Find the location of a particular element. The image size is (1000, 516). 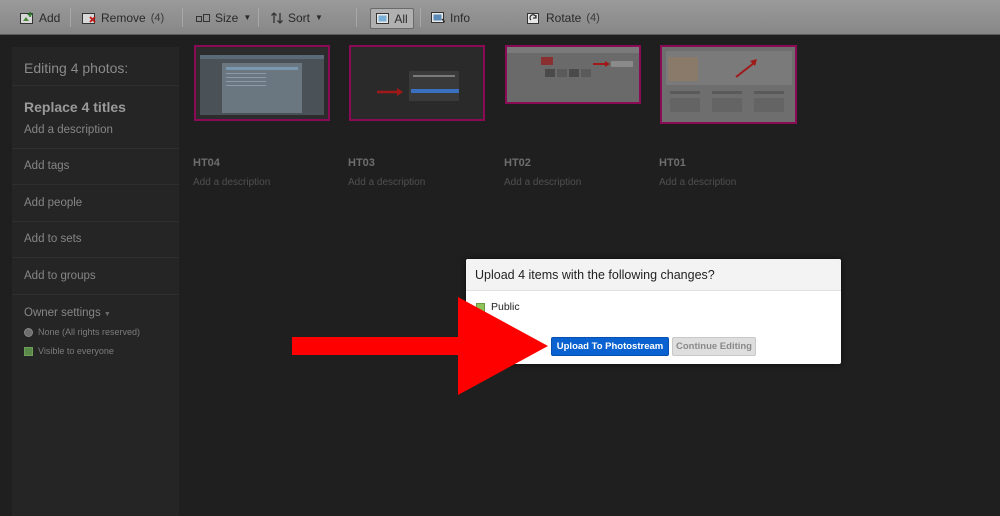

remove-button: Remove (4) is located at coordinates (123, 17).